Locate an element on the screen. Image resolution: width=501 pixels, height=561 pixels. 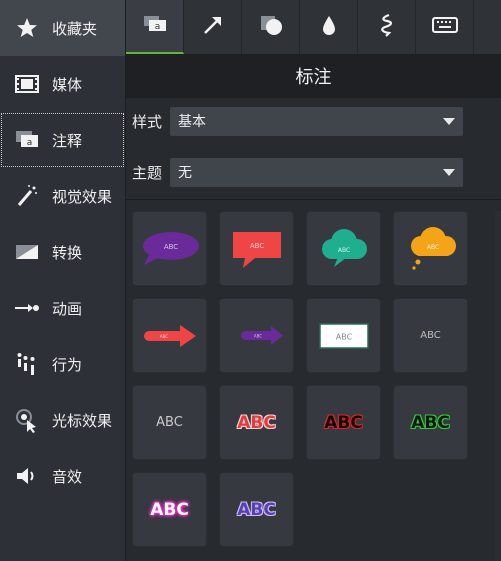
sidebar-item-animations: 动画 is located at coordinates (62, 308).